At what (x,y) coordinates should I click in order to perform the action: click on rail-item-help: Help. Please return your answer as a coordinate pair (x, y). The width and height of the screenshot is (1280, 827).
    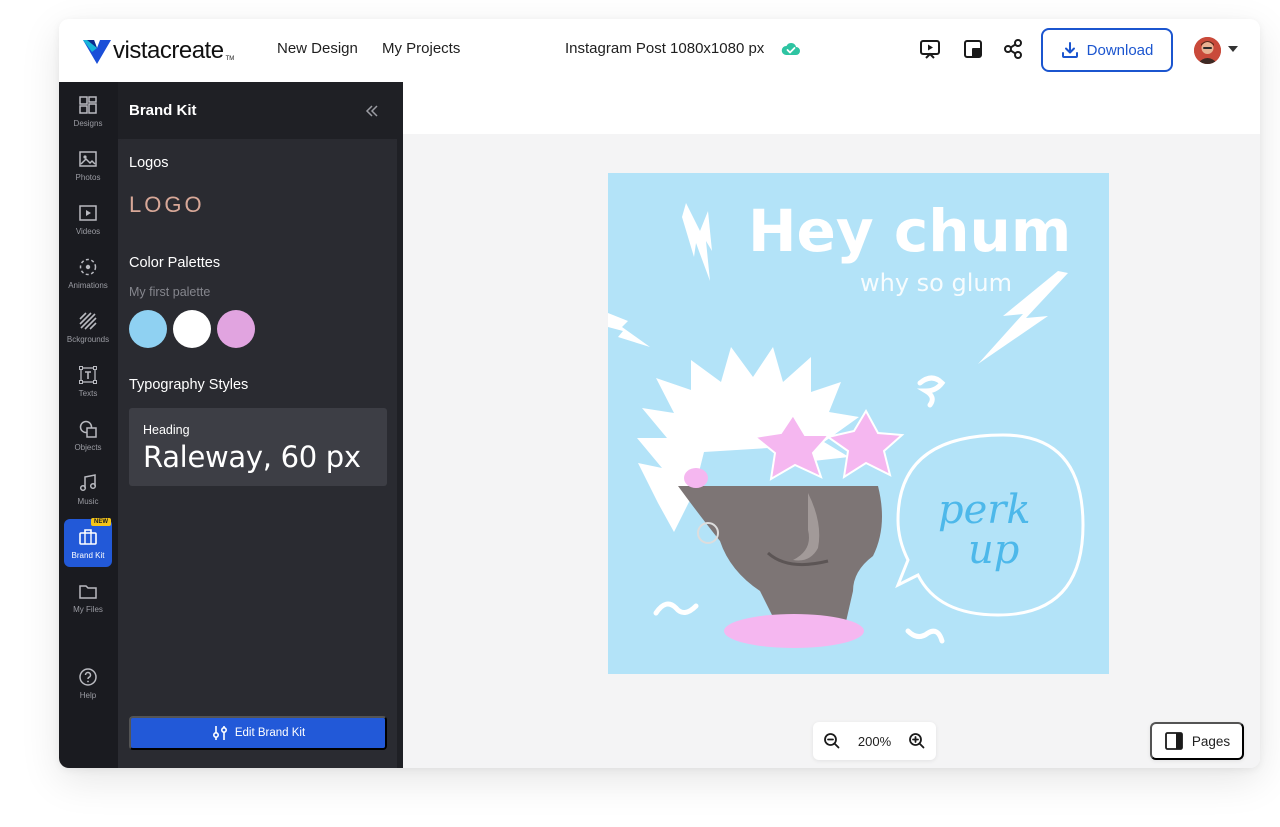
    Looking at the image, I should click on (88, 683).